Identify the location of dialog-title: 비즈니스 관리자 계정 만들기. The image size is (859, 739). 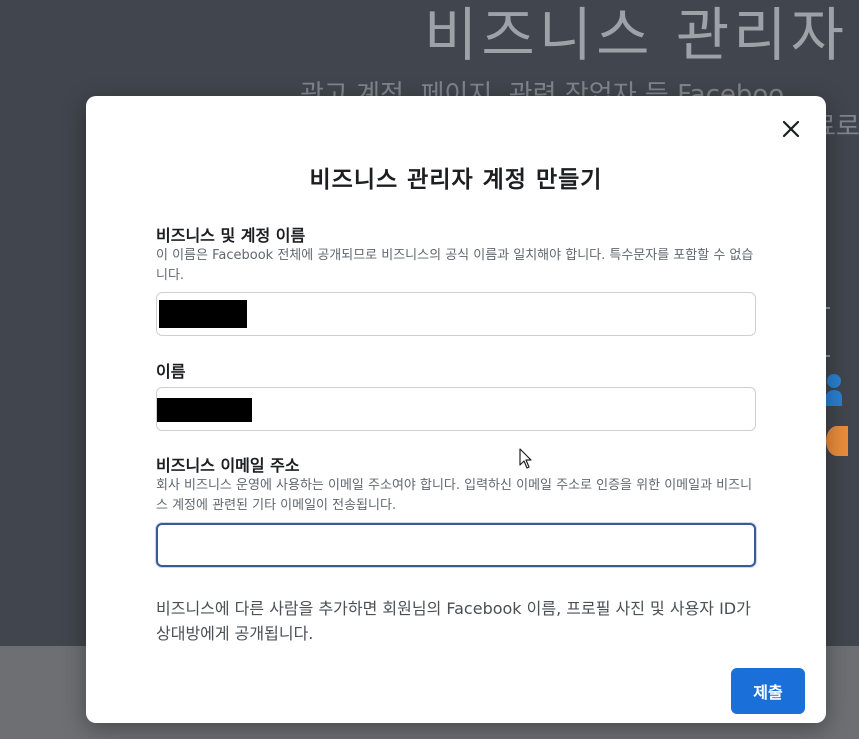
(456, 180).